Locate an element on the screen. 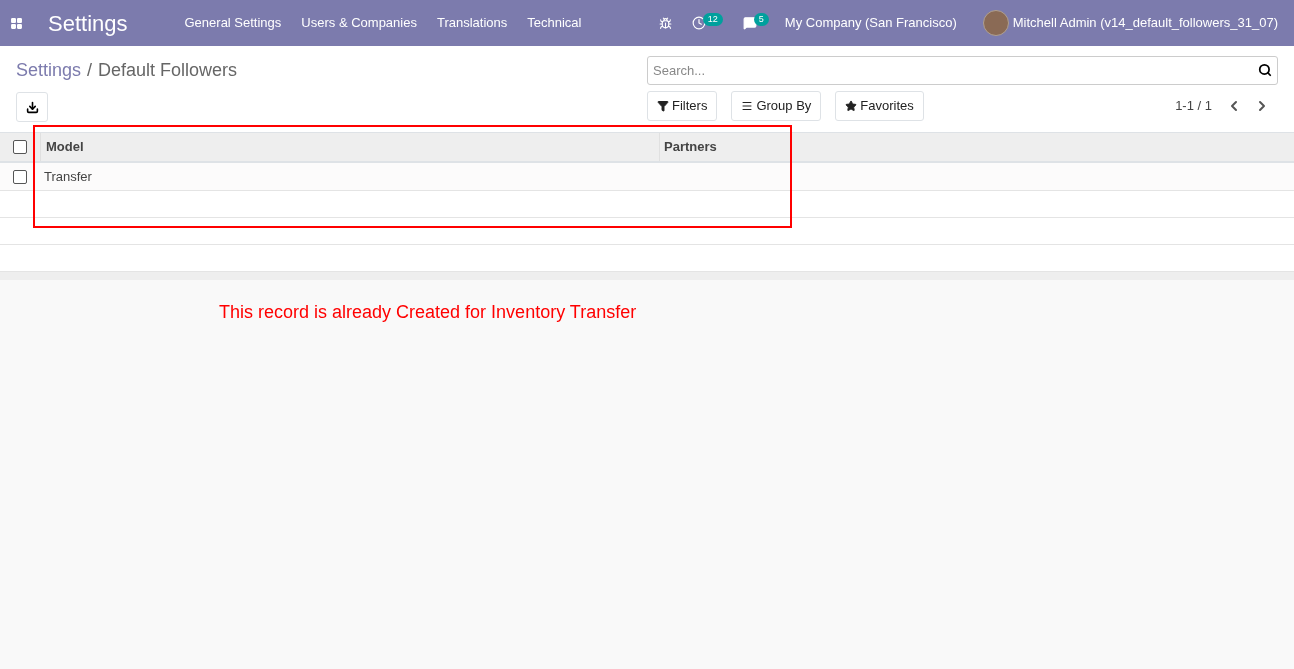 The width and height of the screenshot is (1294, 669). message-count-badge: 5 is located at coordinates (761, 19).